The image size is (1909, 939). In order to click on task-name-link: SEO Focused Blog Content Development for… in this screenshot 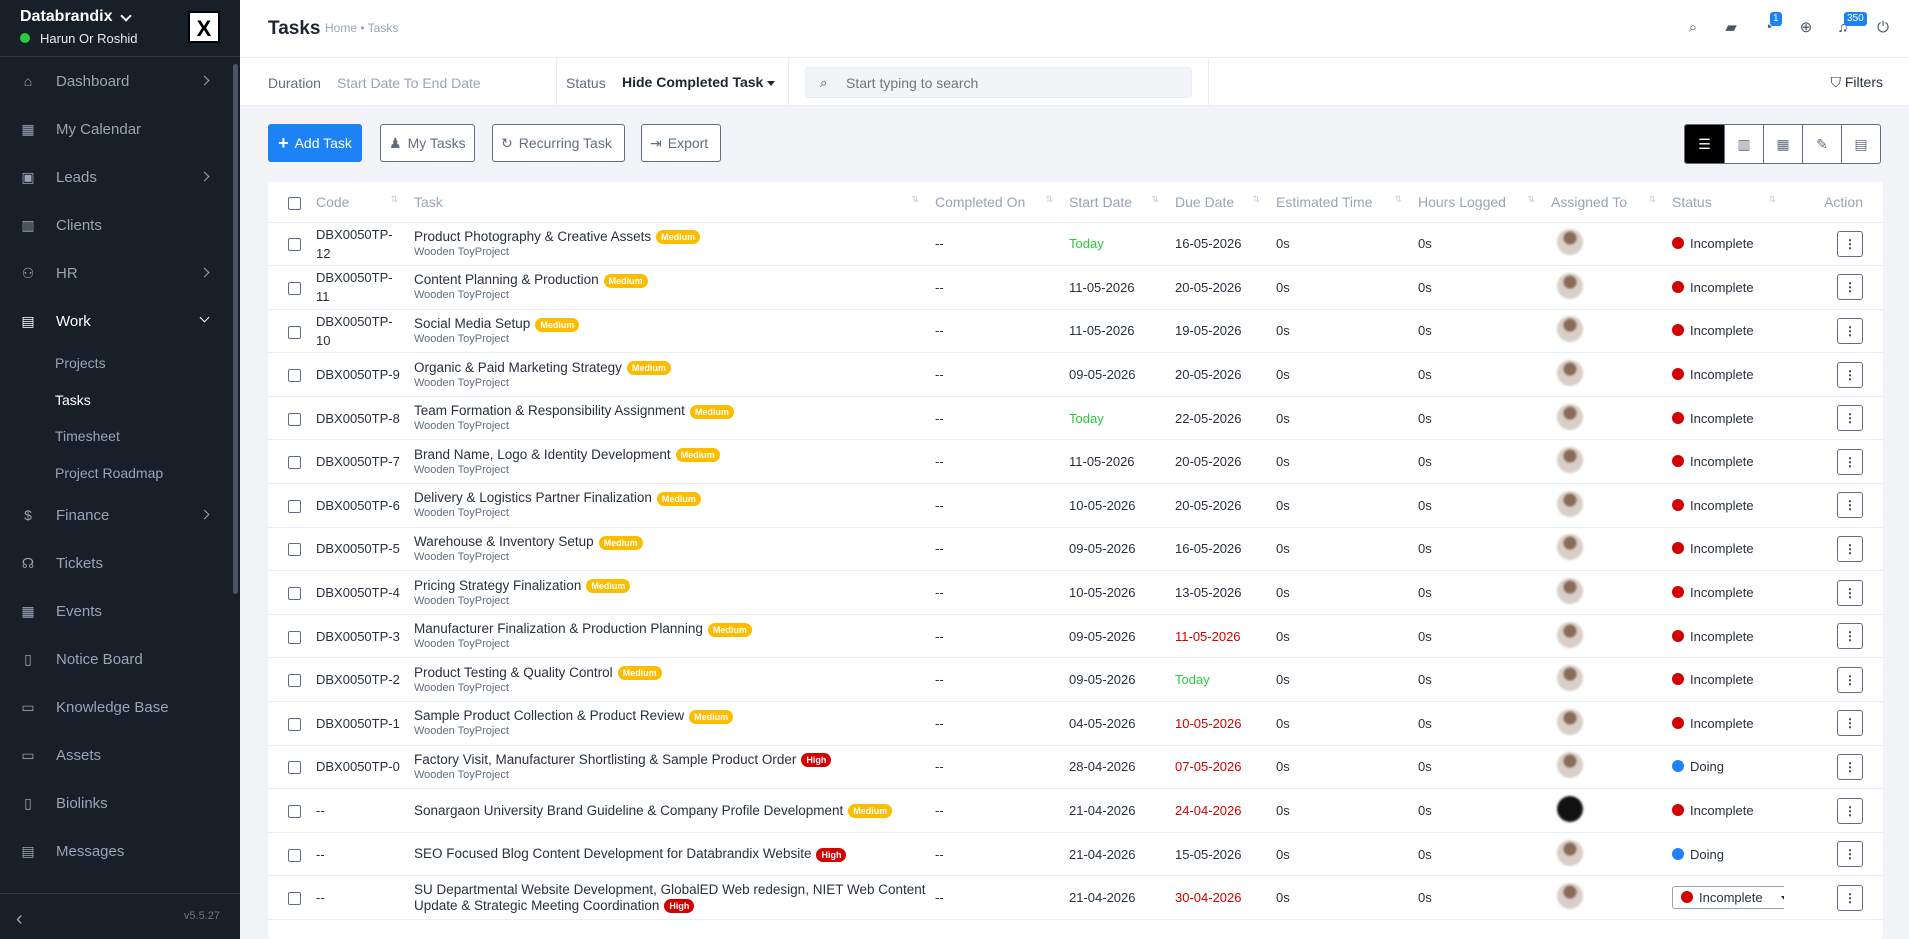, I will do `click(612, 853)`.